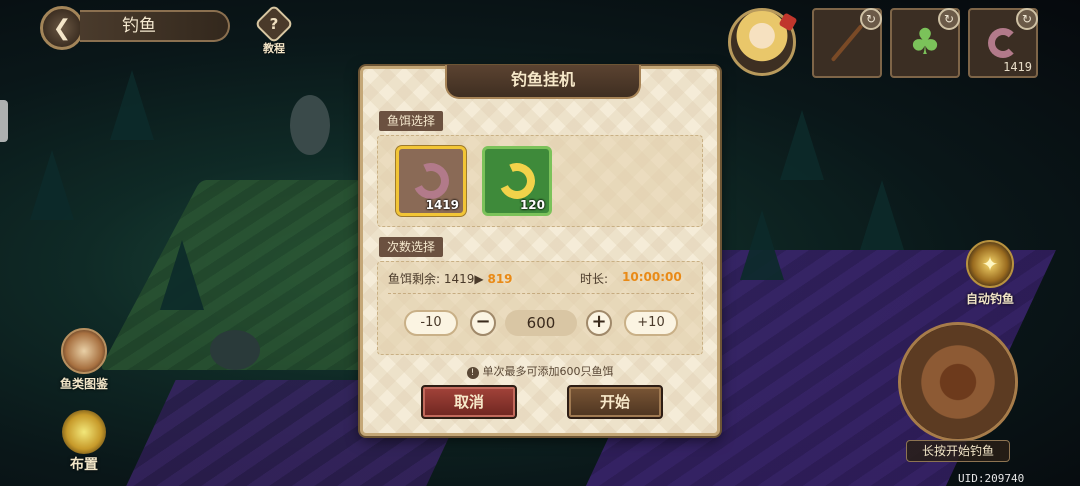  Describe the element at coordinates (958, 382) in the screenshot. I see `fishing-reel-button` at that location.